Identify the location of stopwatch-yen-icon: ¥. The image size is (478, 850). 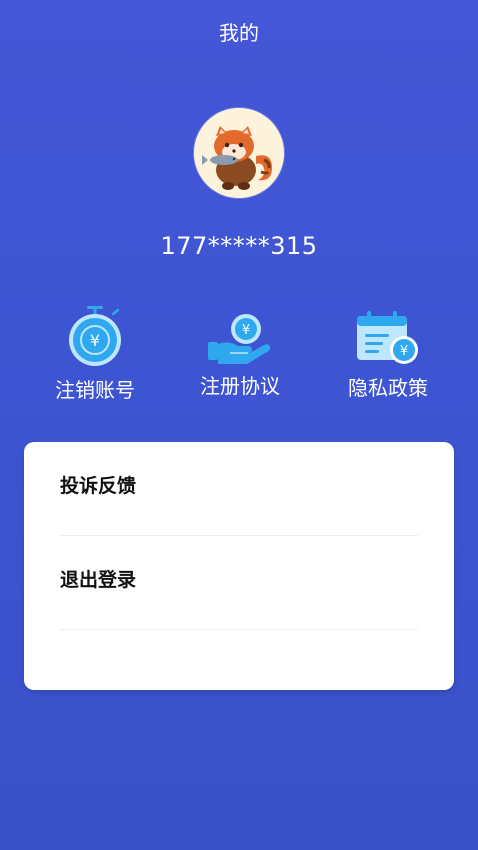
(95, 336).